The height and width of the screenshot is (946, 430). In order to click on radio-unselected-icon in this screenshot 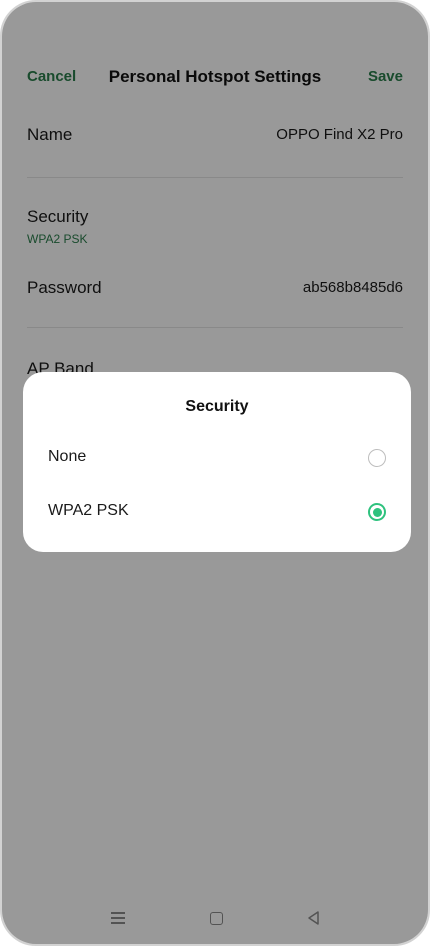, I will do `click(377, 458)`.